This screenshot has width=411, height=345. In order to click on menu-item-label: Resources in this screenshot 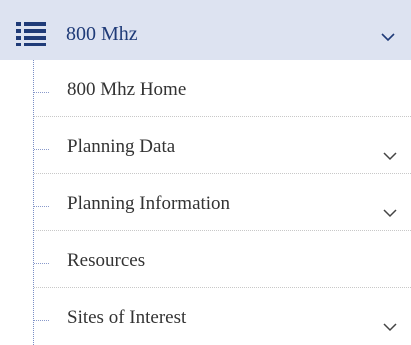, I will do `click(106, 260)`.